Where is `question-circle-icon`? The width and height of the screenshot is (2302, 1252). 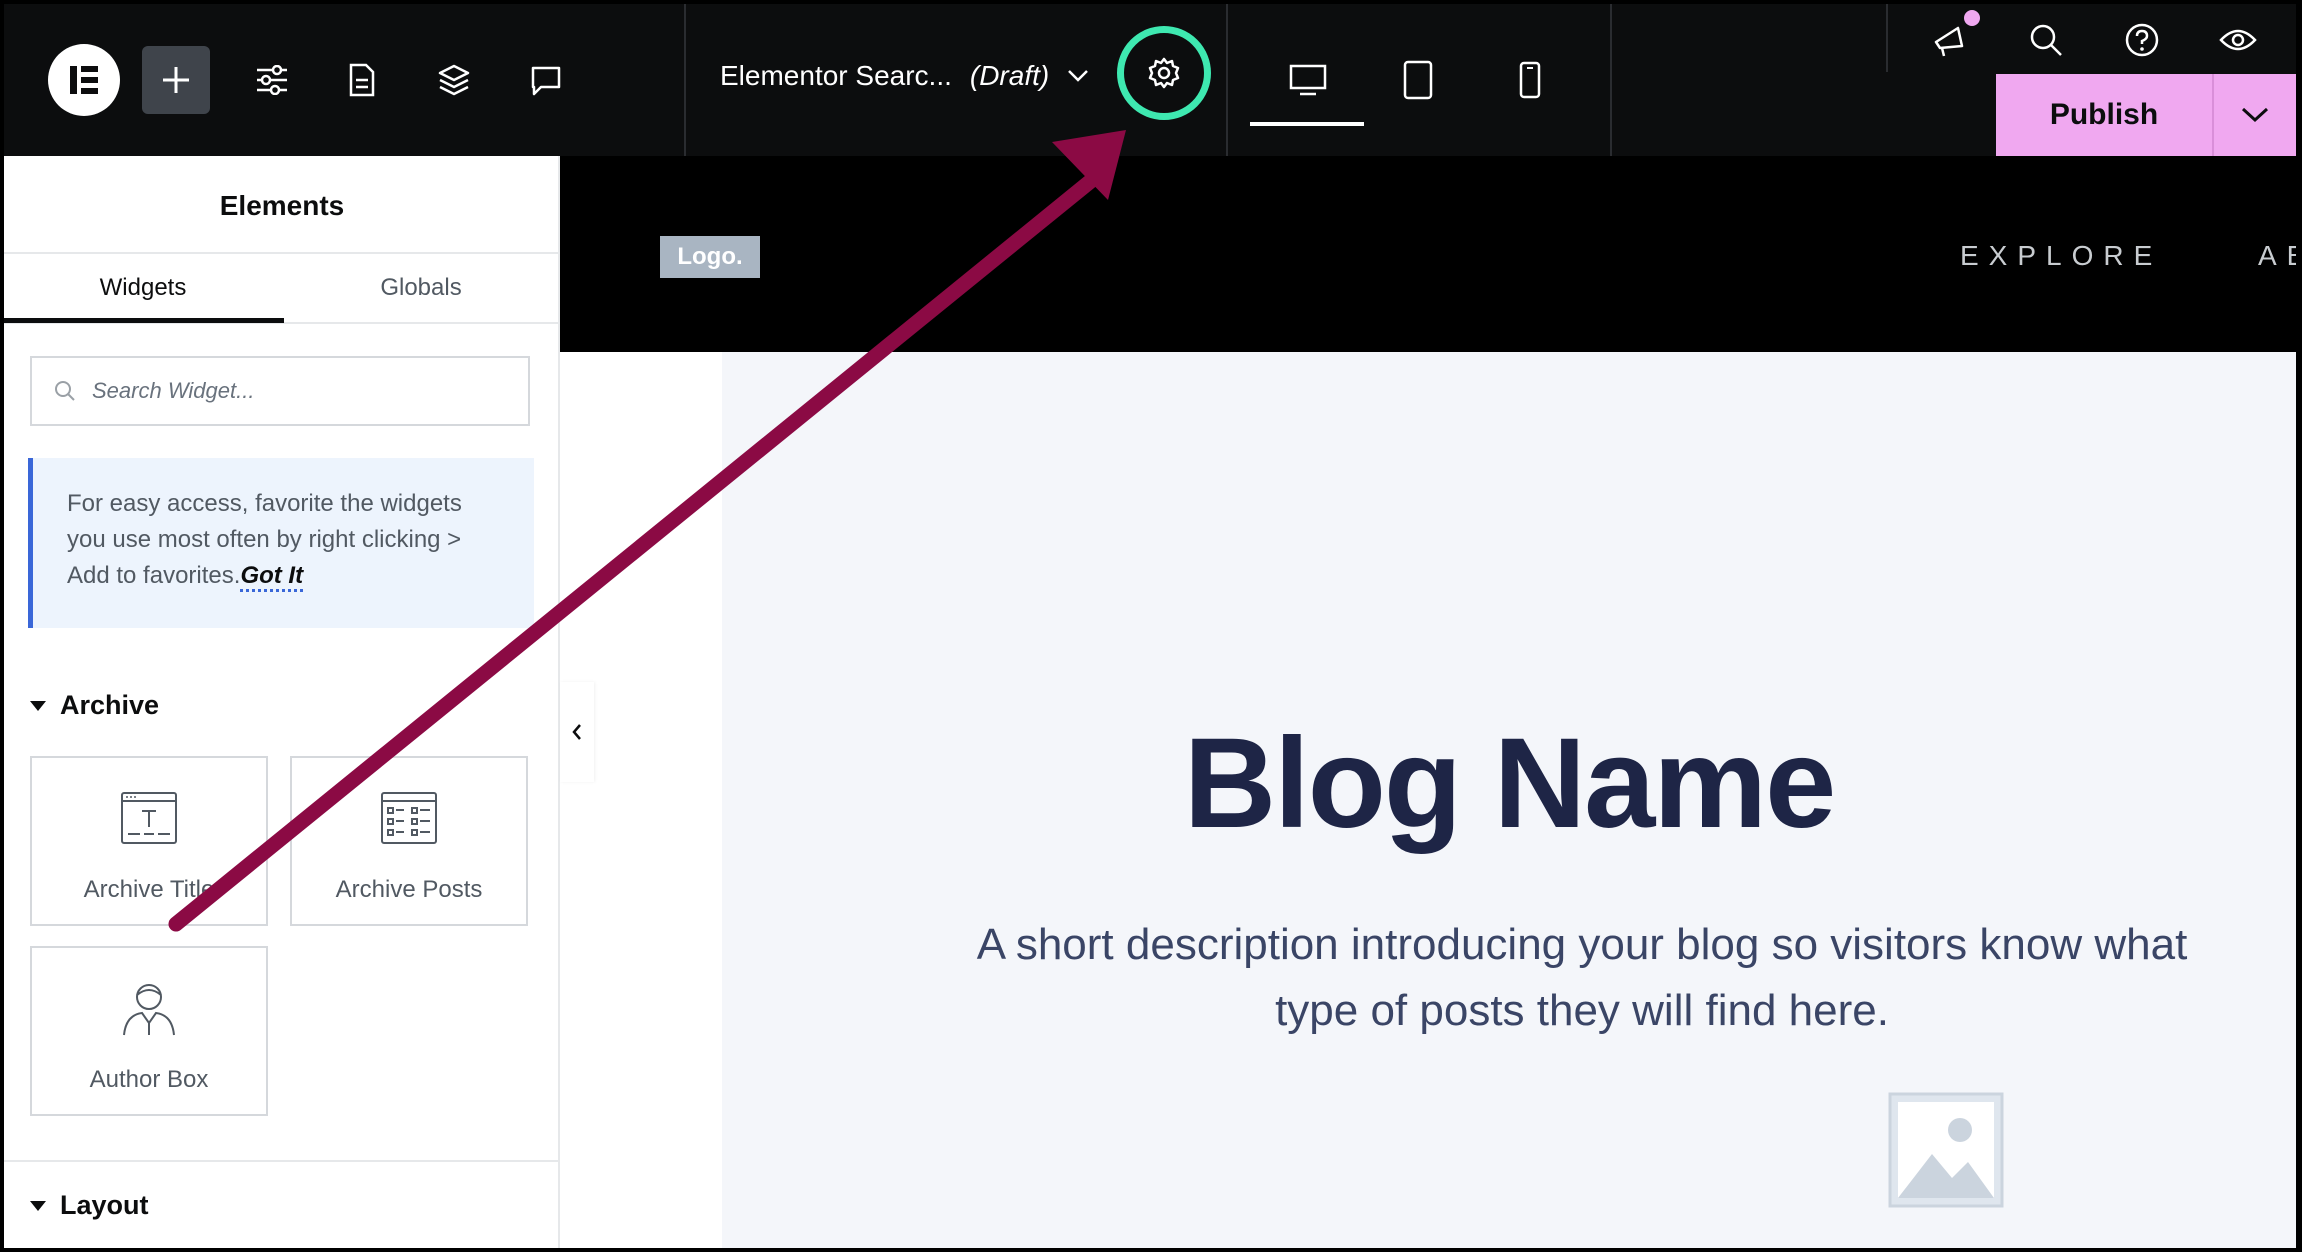 question-circle-icon is located at coordinates (2142, 40).